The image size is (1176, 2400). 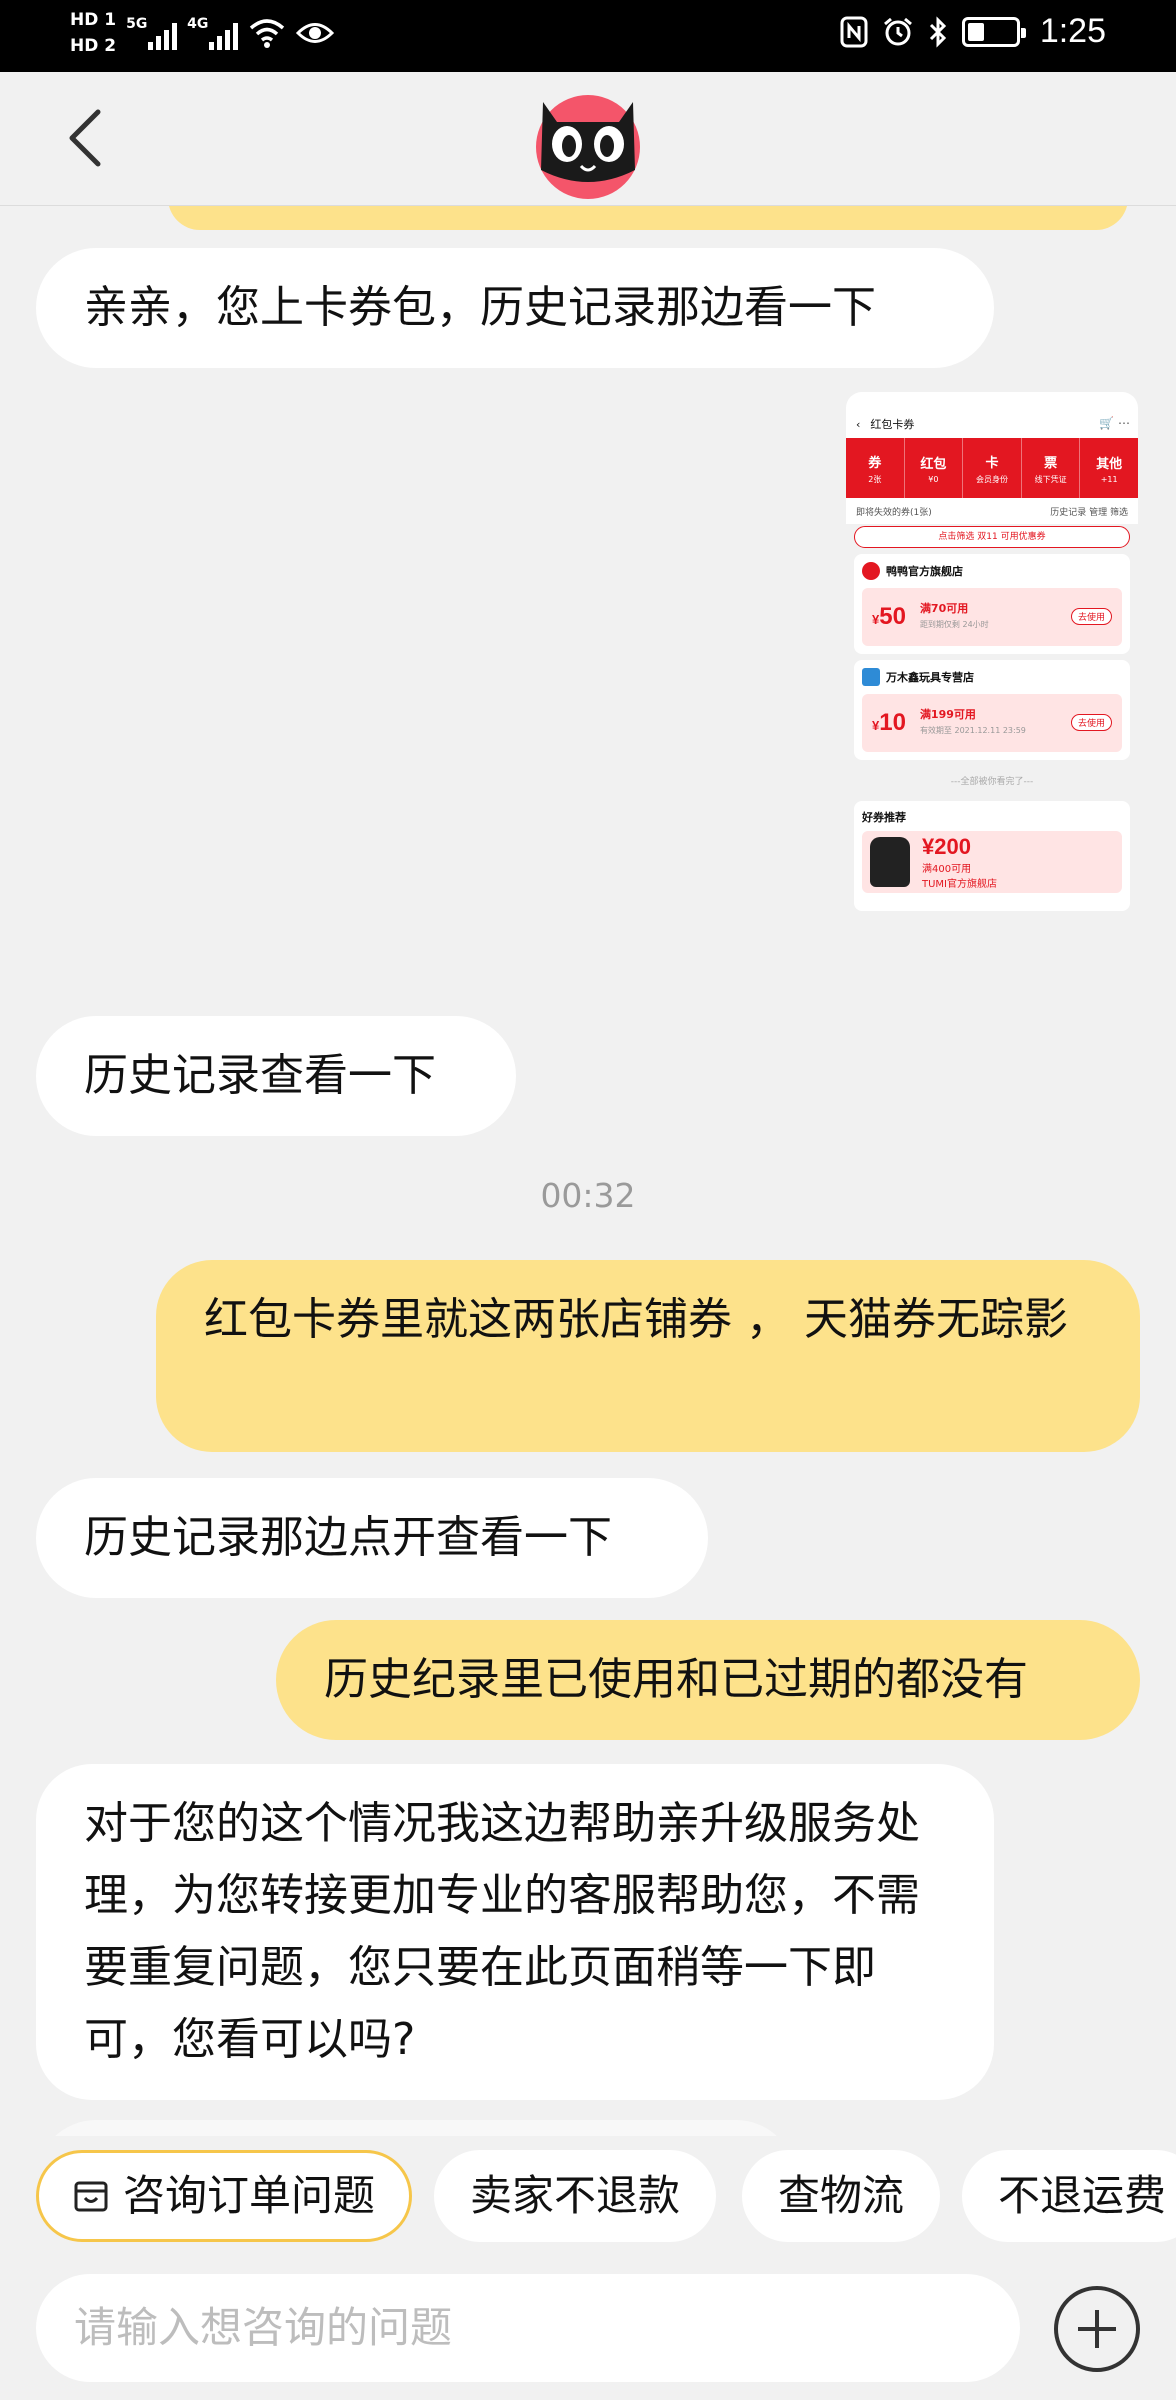 I want to click on thumb-tabs: 券 2张 红包 ¥0 卡会员身份 票线下凭证 其他 +11, so click(x=992, y=468).